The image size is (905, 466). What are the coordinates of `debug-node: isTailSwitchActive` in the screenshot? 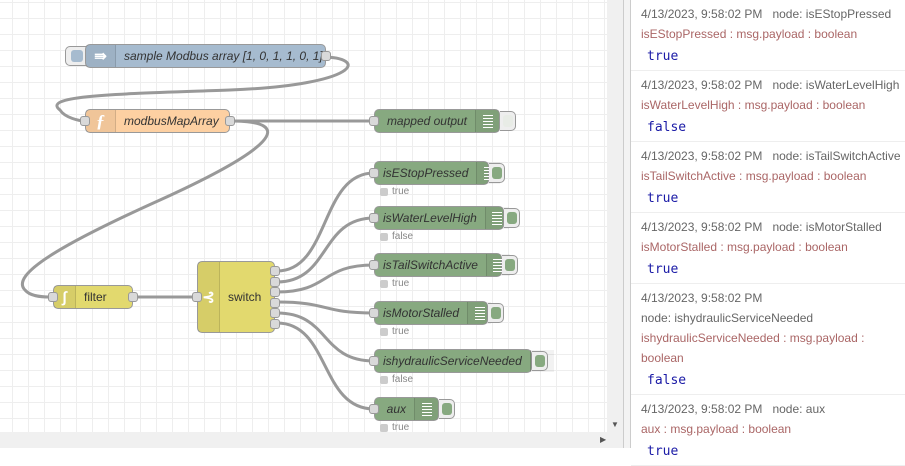 It's located at (439, 265).